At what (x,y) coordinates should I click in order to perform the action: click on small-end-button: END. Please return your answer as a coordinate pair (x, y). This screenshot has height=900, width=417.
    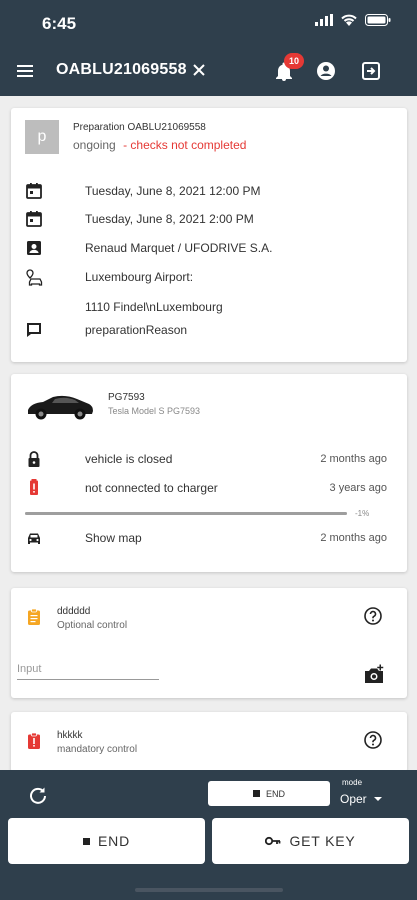
    Looking at the image, I should click on (269, 793).